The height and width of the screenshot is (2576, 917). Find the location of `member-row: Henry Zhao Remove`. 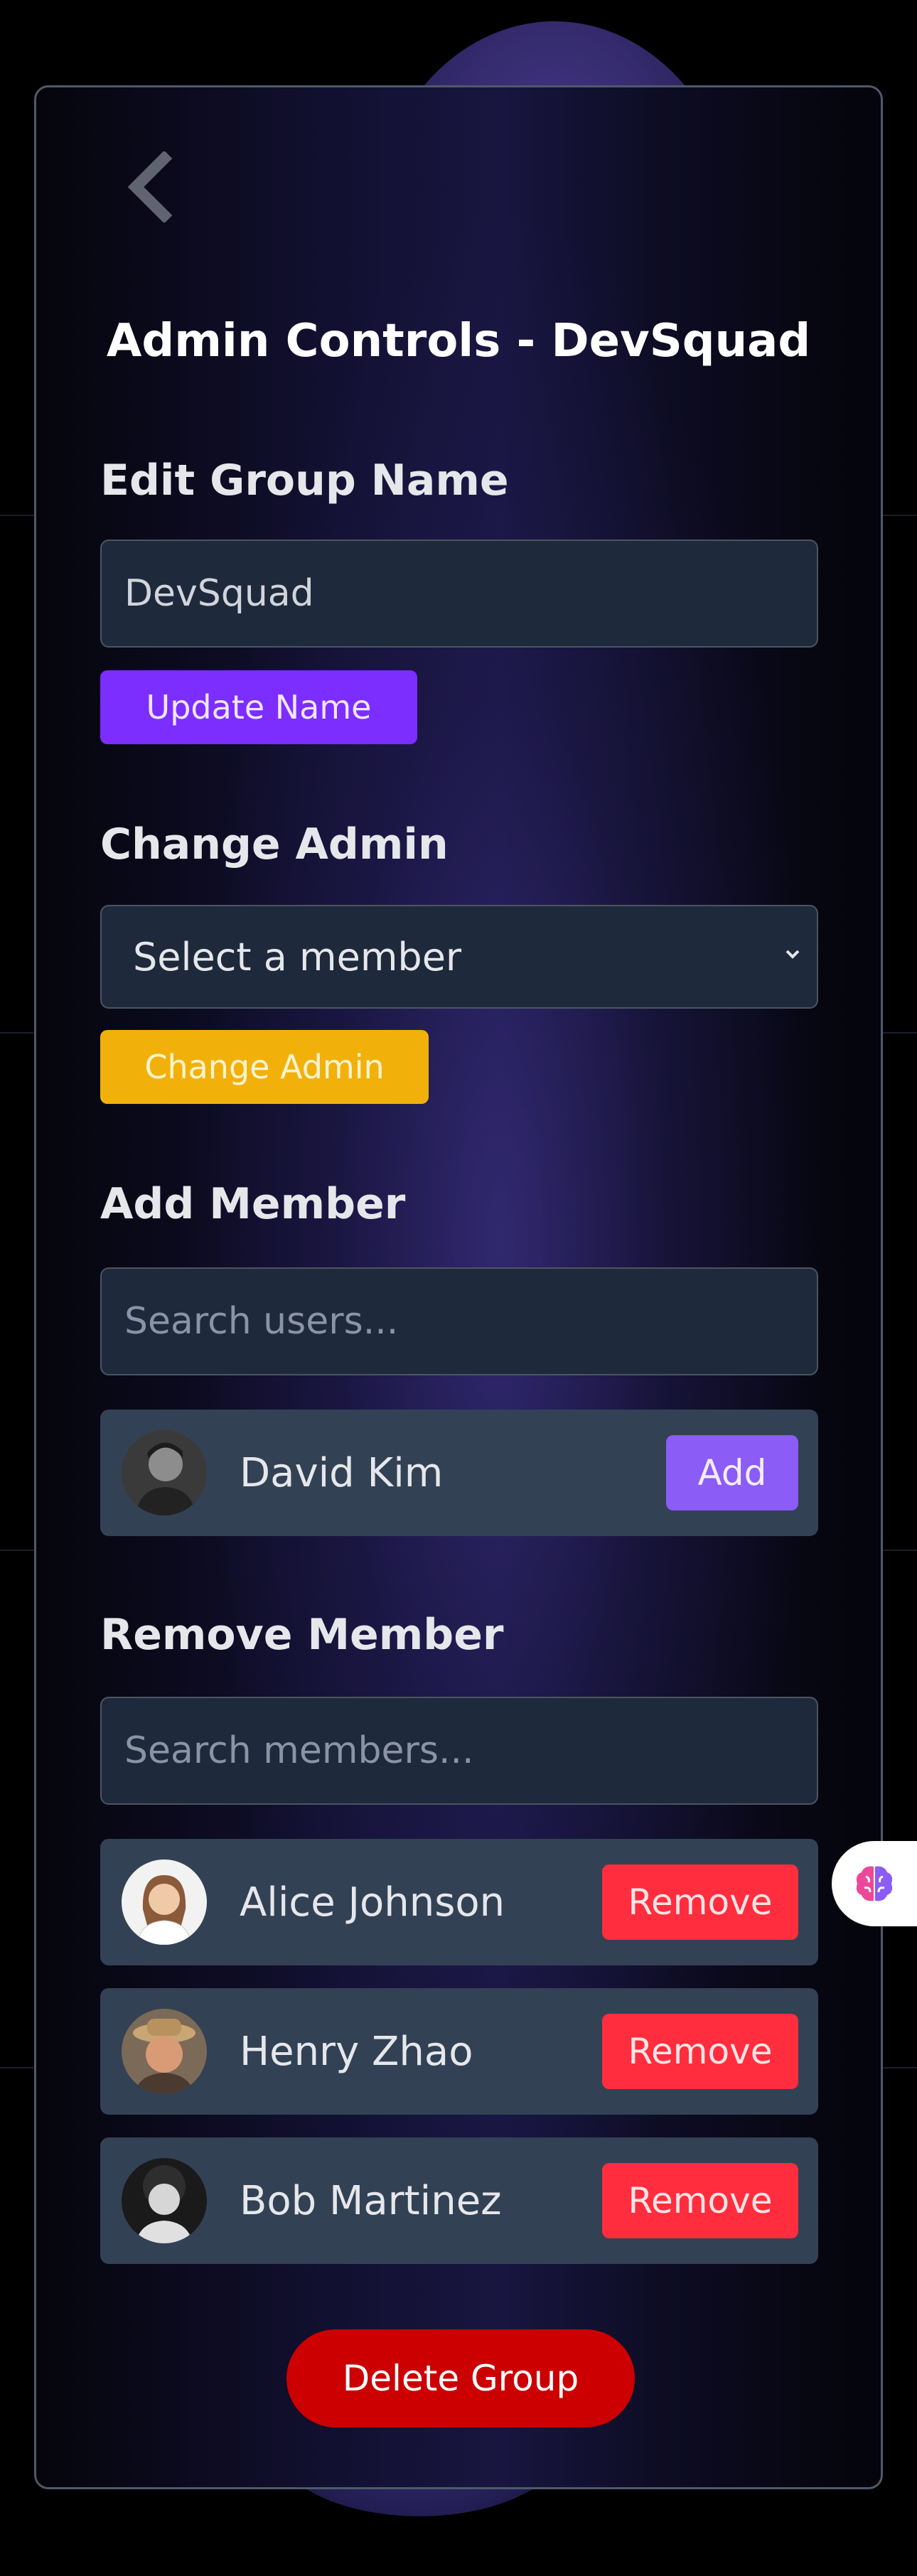

member-row: Henry Zhao Remove is located at coordinates (459, 2051).